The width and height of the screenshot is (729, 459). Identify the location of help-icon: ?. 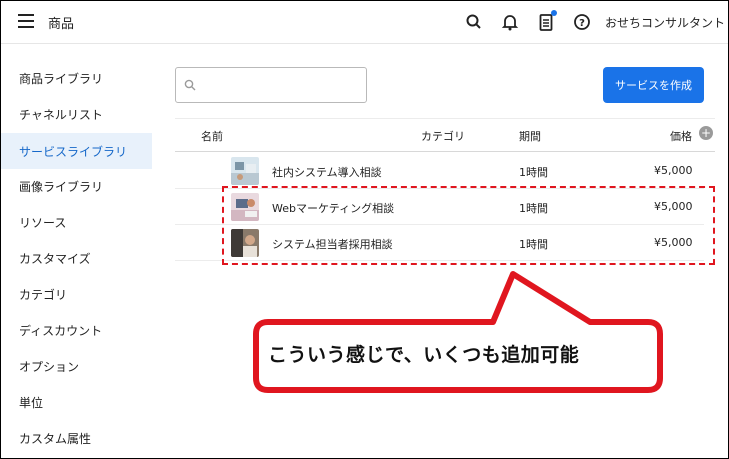
(582, 22).